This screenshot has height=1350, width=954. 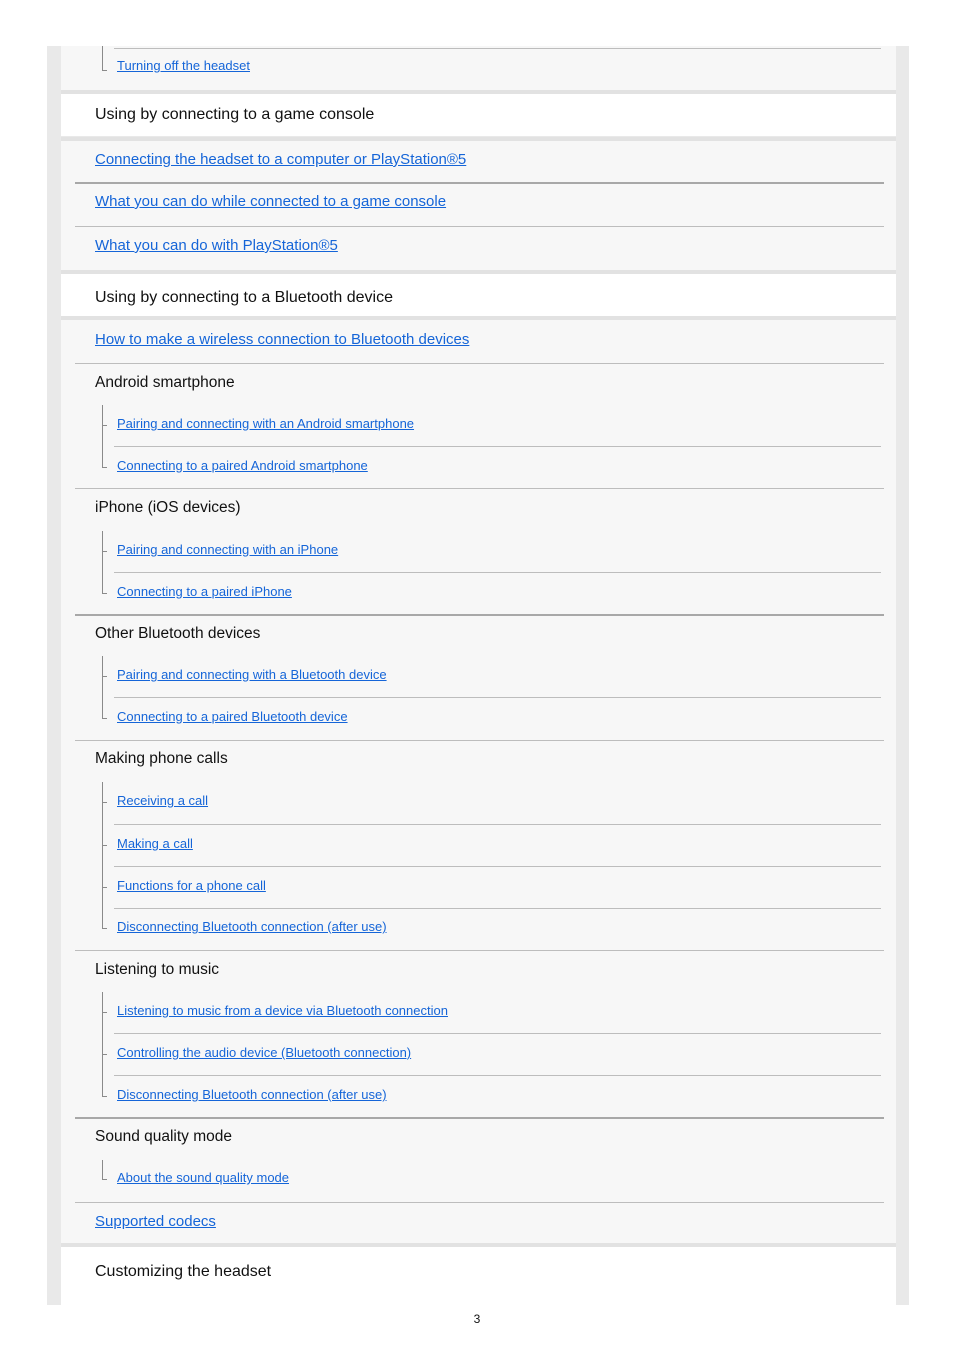 What do you see at coordinates (235, 114) in the screenshot?
I see `section-title: Using by connecting to a game console` at bounding box center [235, 114].